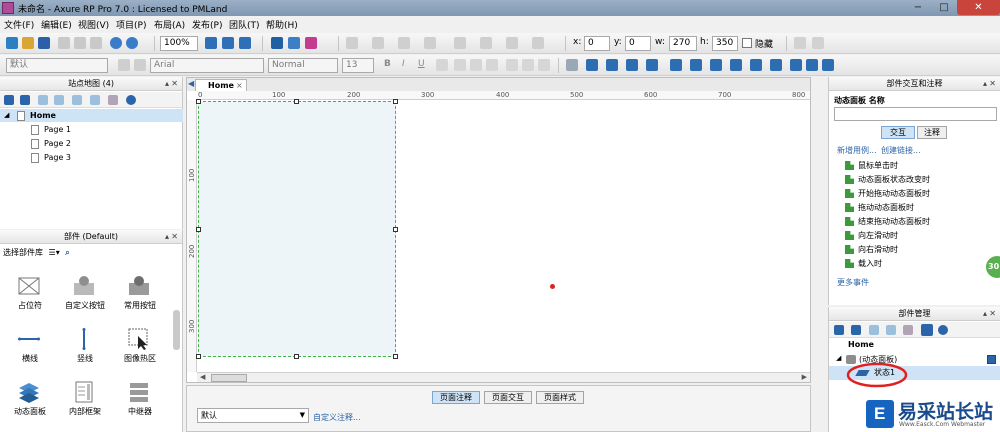 This screenshot has height=432, width=1000. What do you see at coordinates (244, 24) in the screenshot?
I see `menu-team: 团队(T)` at bounding box center [244, 24].